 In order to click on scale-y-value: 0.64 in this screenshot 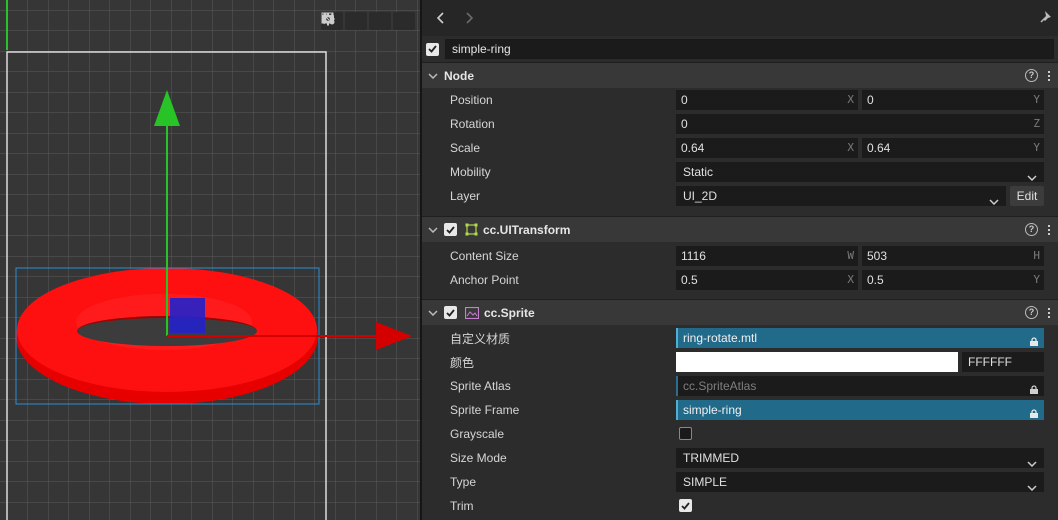, I will do `click(879, 148)`.